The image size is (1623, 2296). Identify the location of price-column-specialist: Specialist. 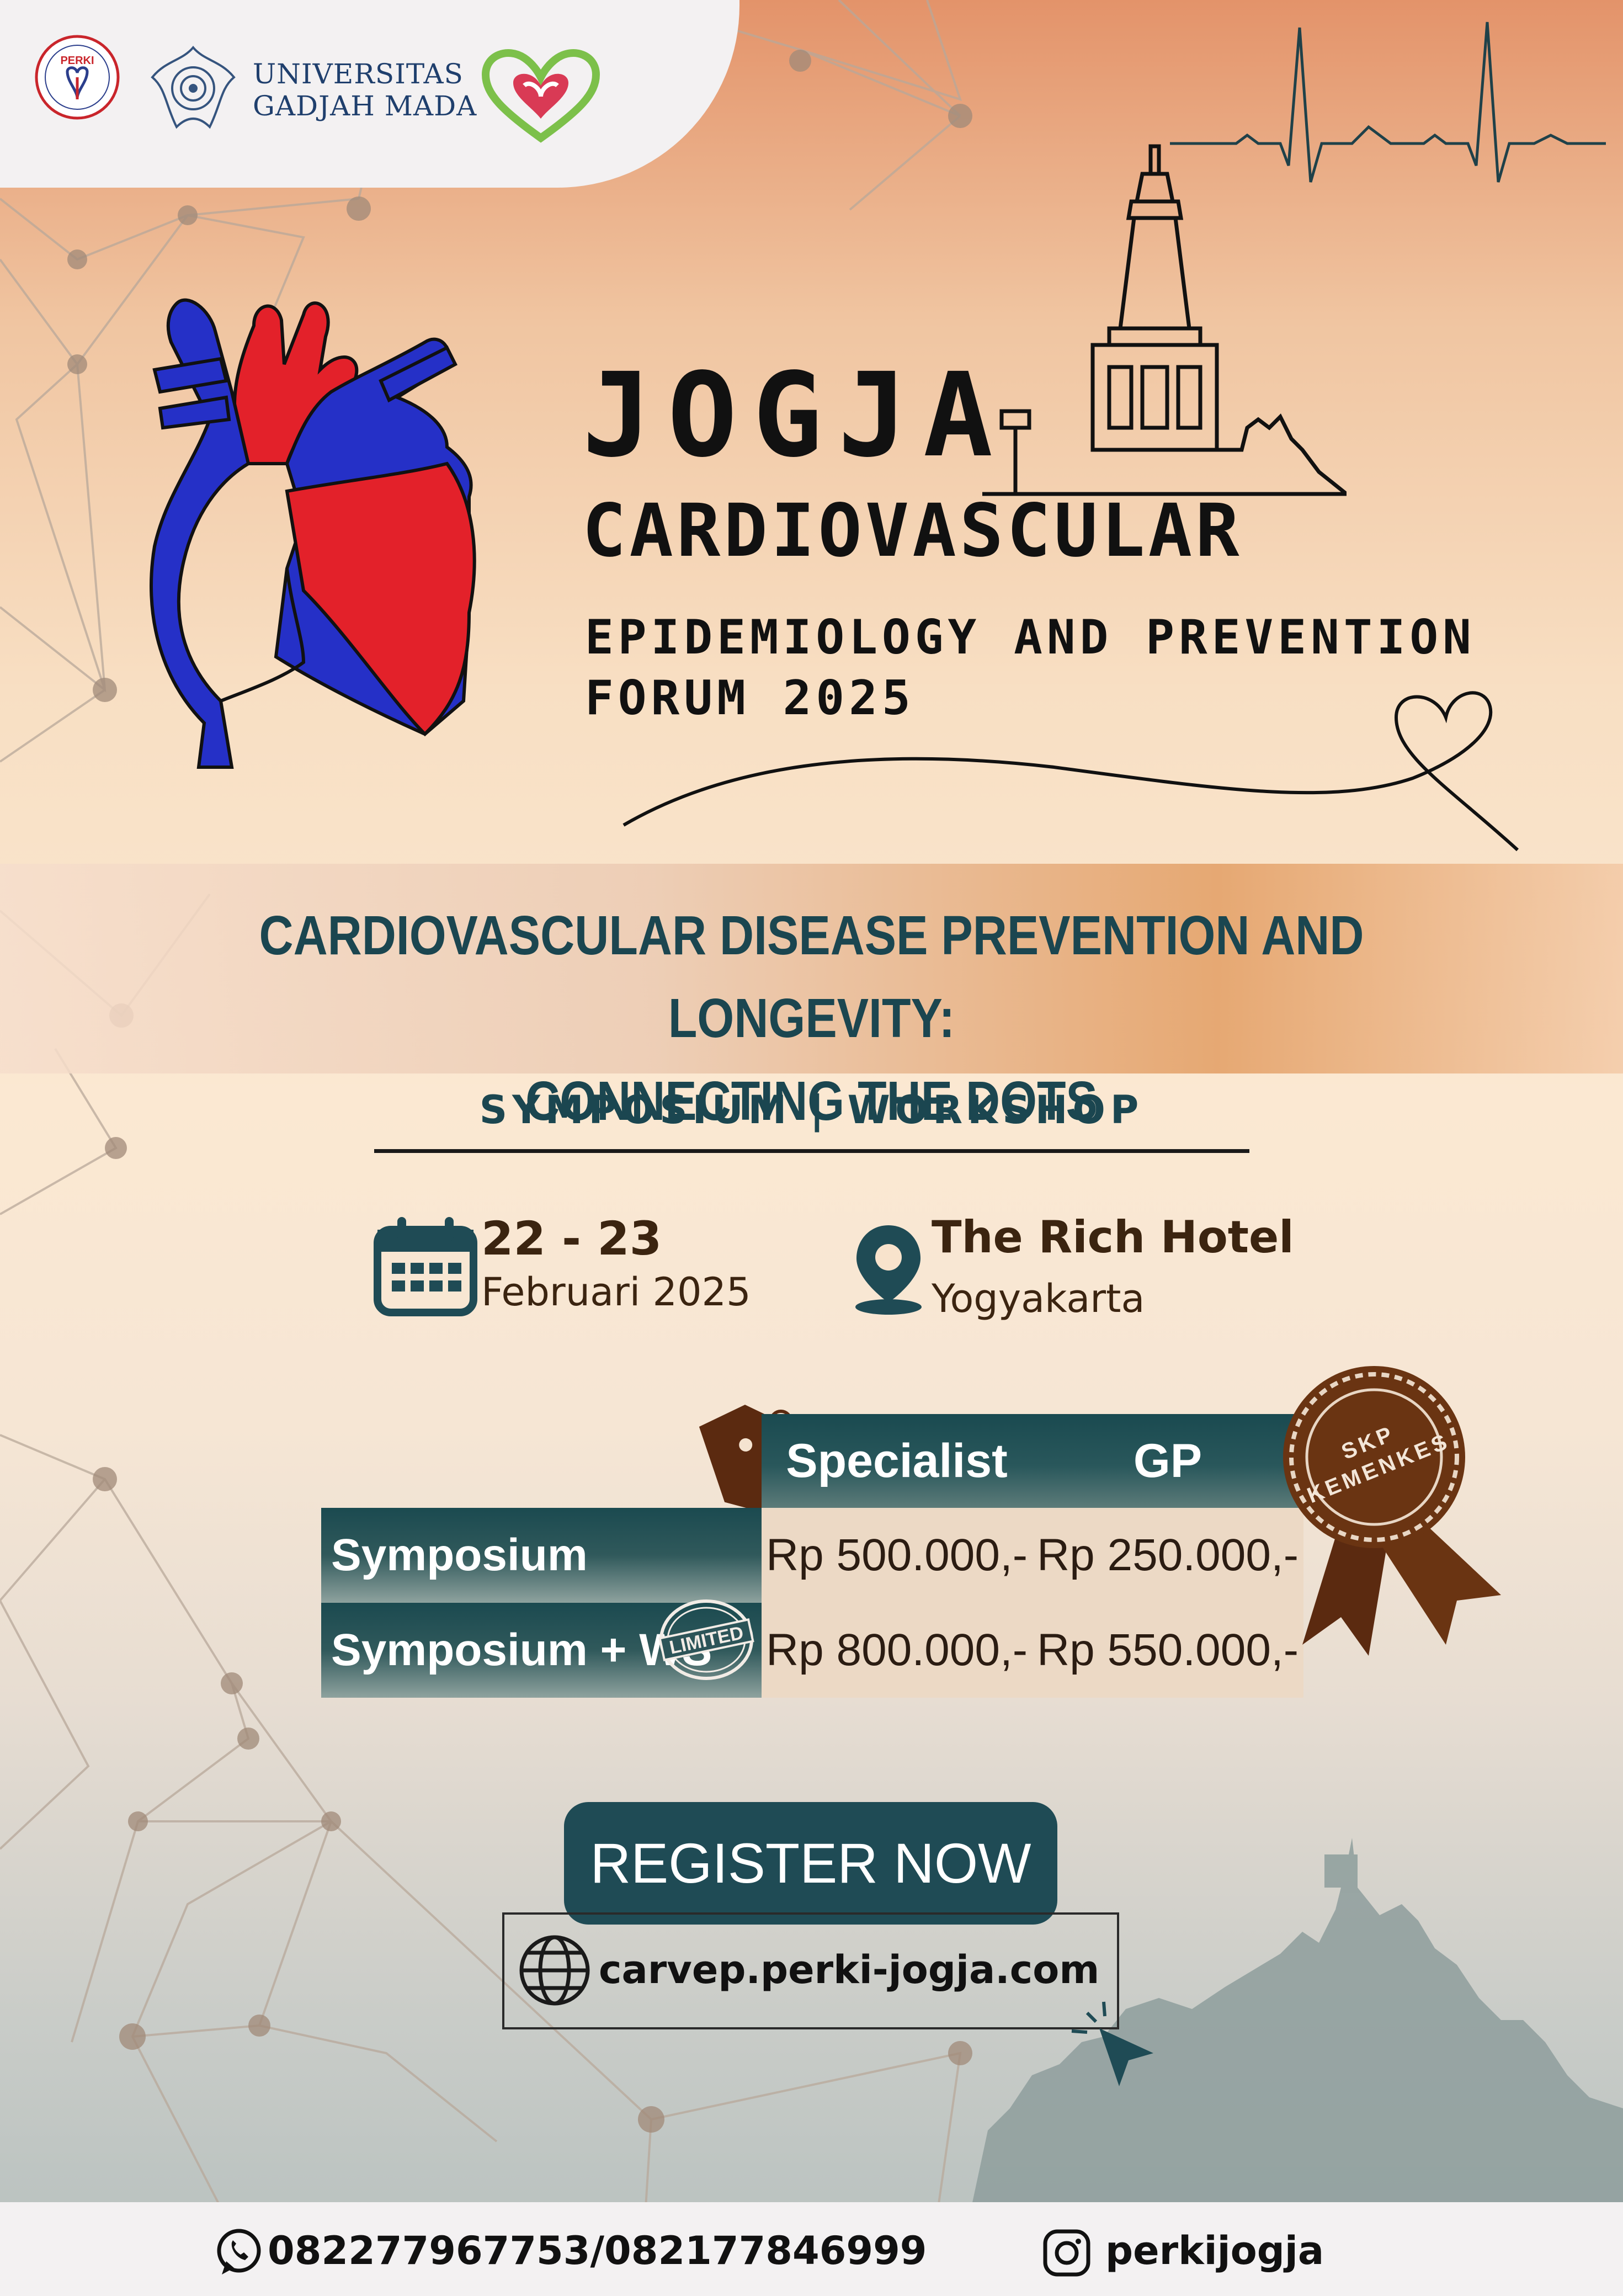
(897, 1461).